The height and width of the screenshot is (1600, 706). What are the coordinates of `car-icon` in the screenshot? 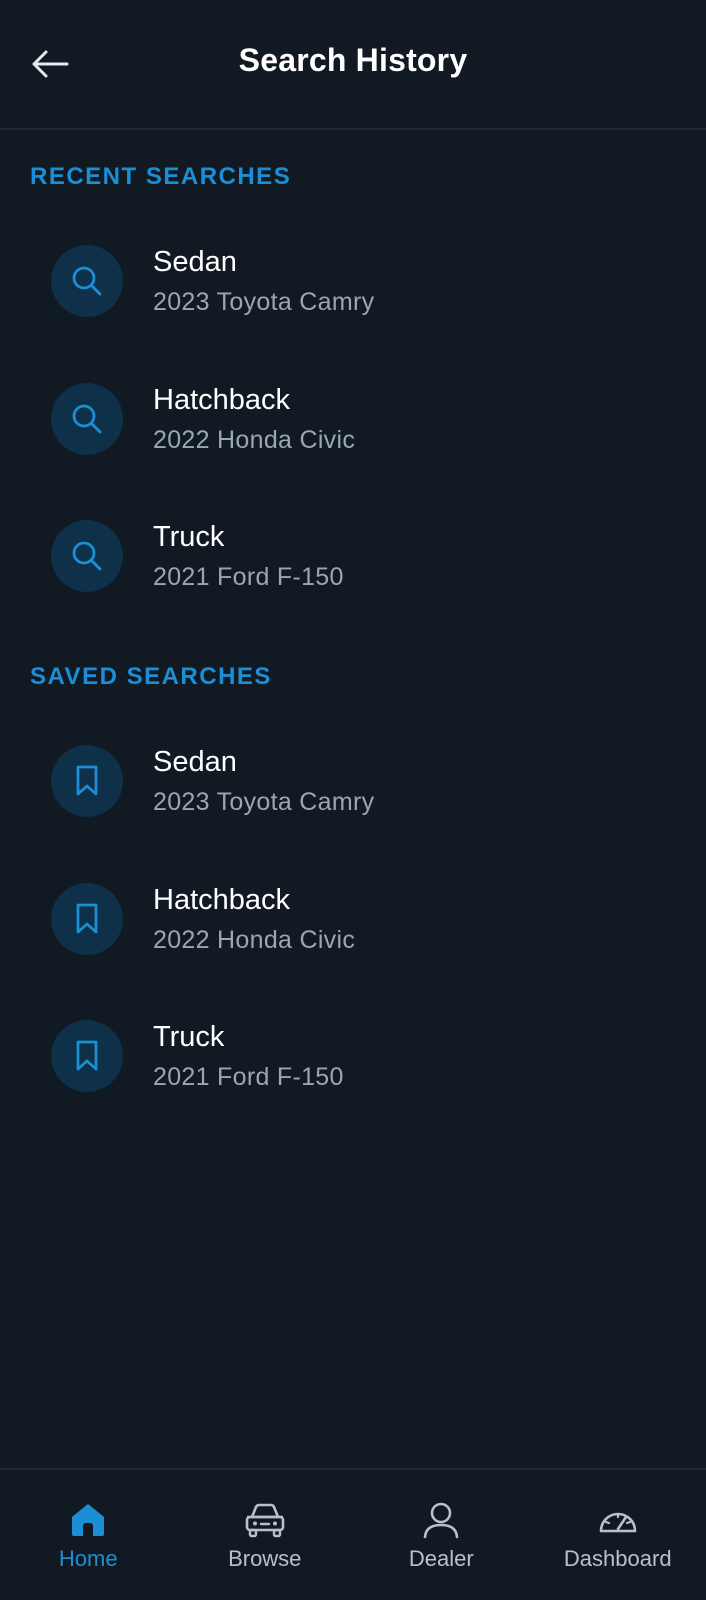 It's located at (265, 1520).